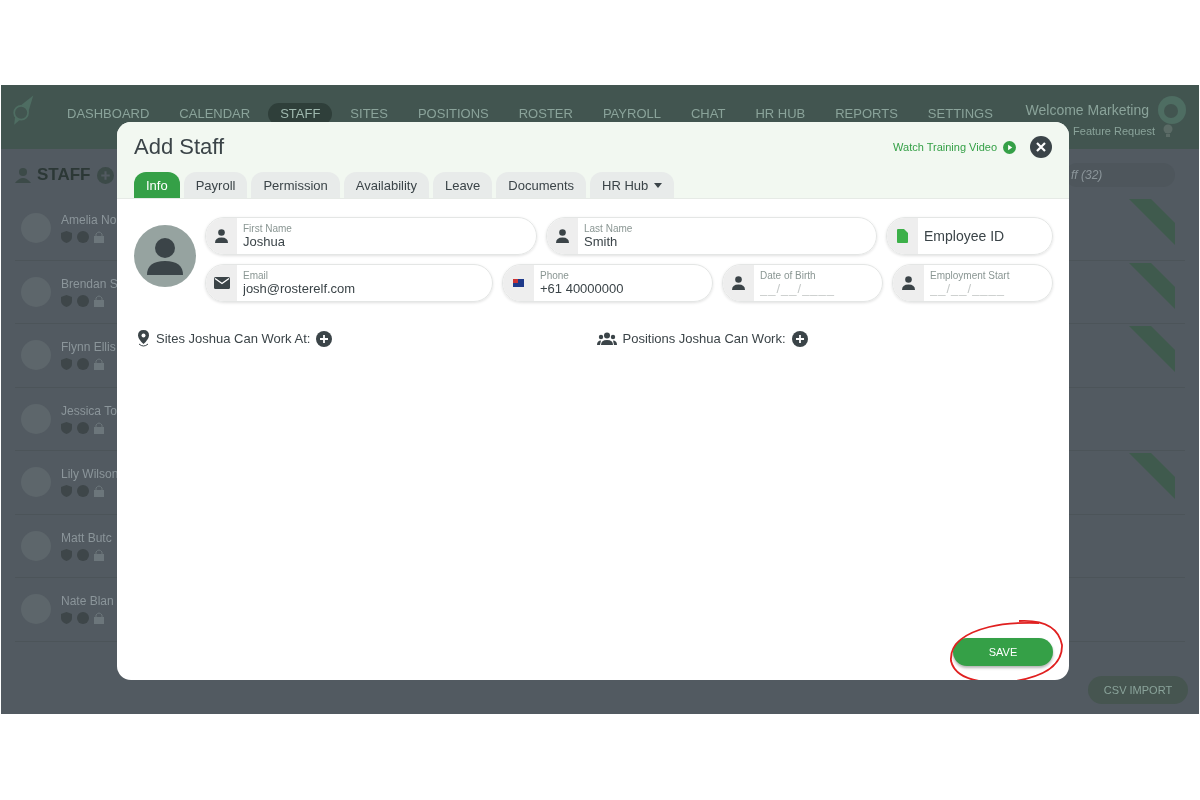  I want to click on csv-import-button: CSV IMPORT, so click(1138, 690).